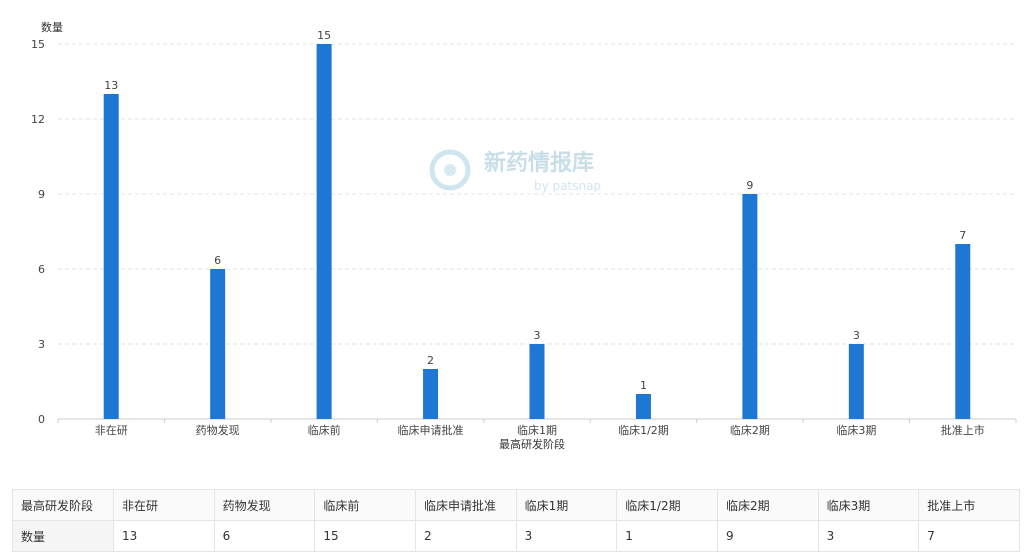  I want to click on table-cell: 9, so click(767, 536).